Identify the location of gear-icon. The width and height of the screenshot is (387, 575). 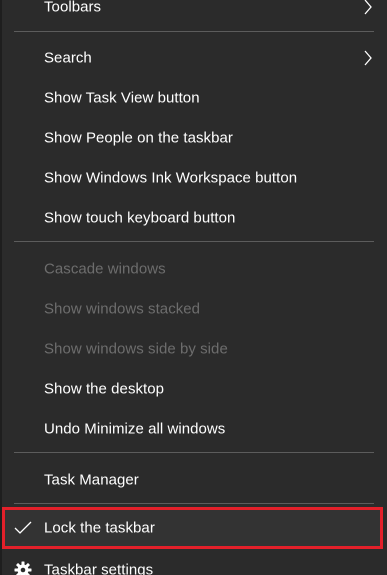
(23, 568).